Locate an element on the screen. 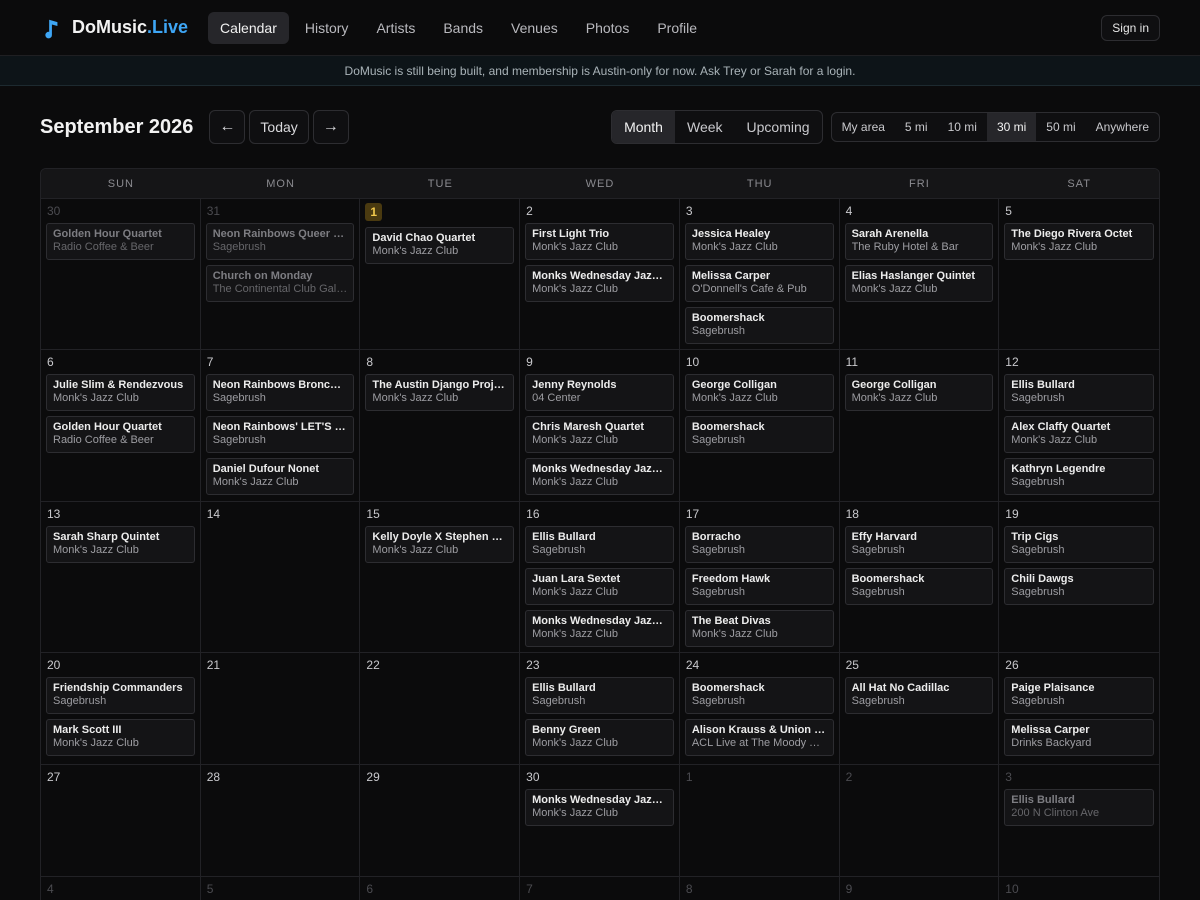  event-card: Neon Rainbows Queer CountrySagebrush is located at coordinates (280, 241).